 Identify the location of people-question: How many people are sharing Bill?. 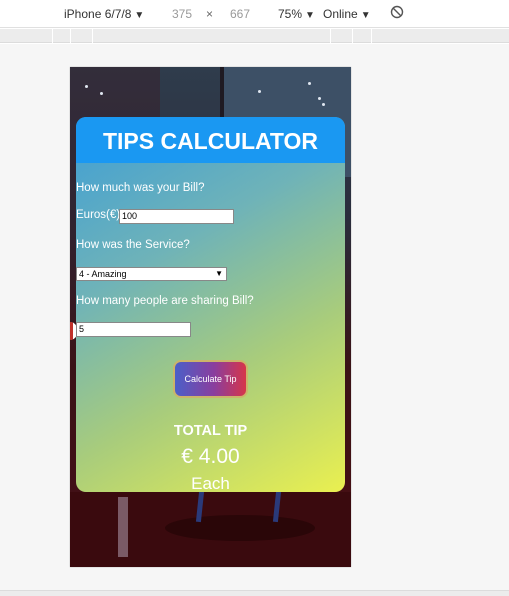
(165, 301).